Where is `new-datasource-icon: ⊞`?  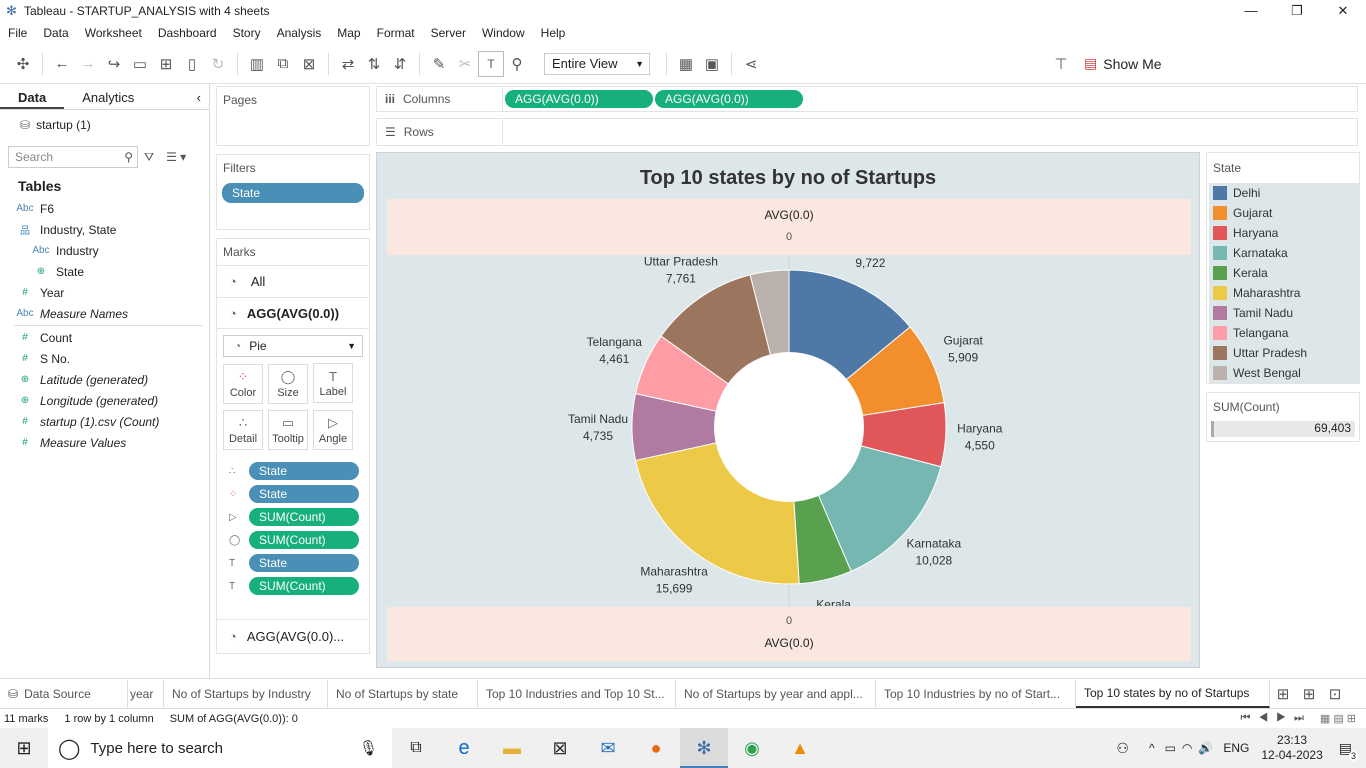 new-datasource-icon: ⊞ is located at coordinates (166, 64).